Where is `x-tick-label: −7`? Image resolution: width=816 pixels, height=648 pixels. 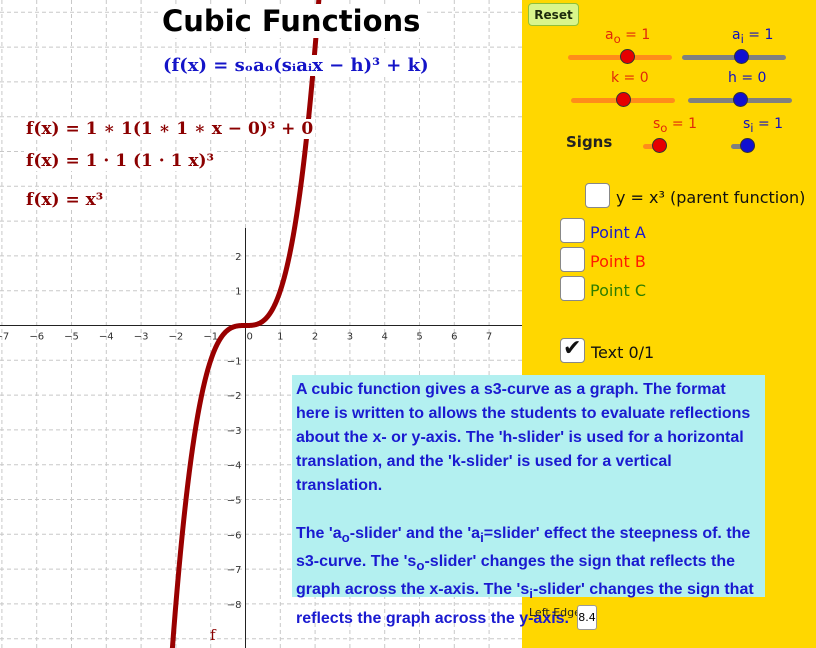
x-tick-label: −7 is located at coordinates (4, 337).